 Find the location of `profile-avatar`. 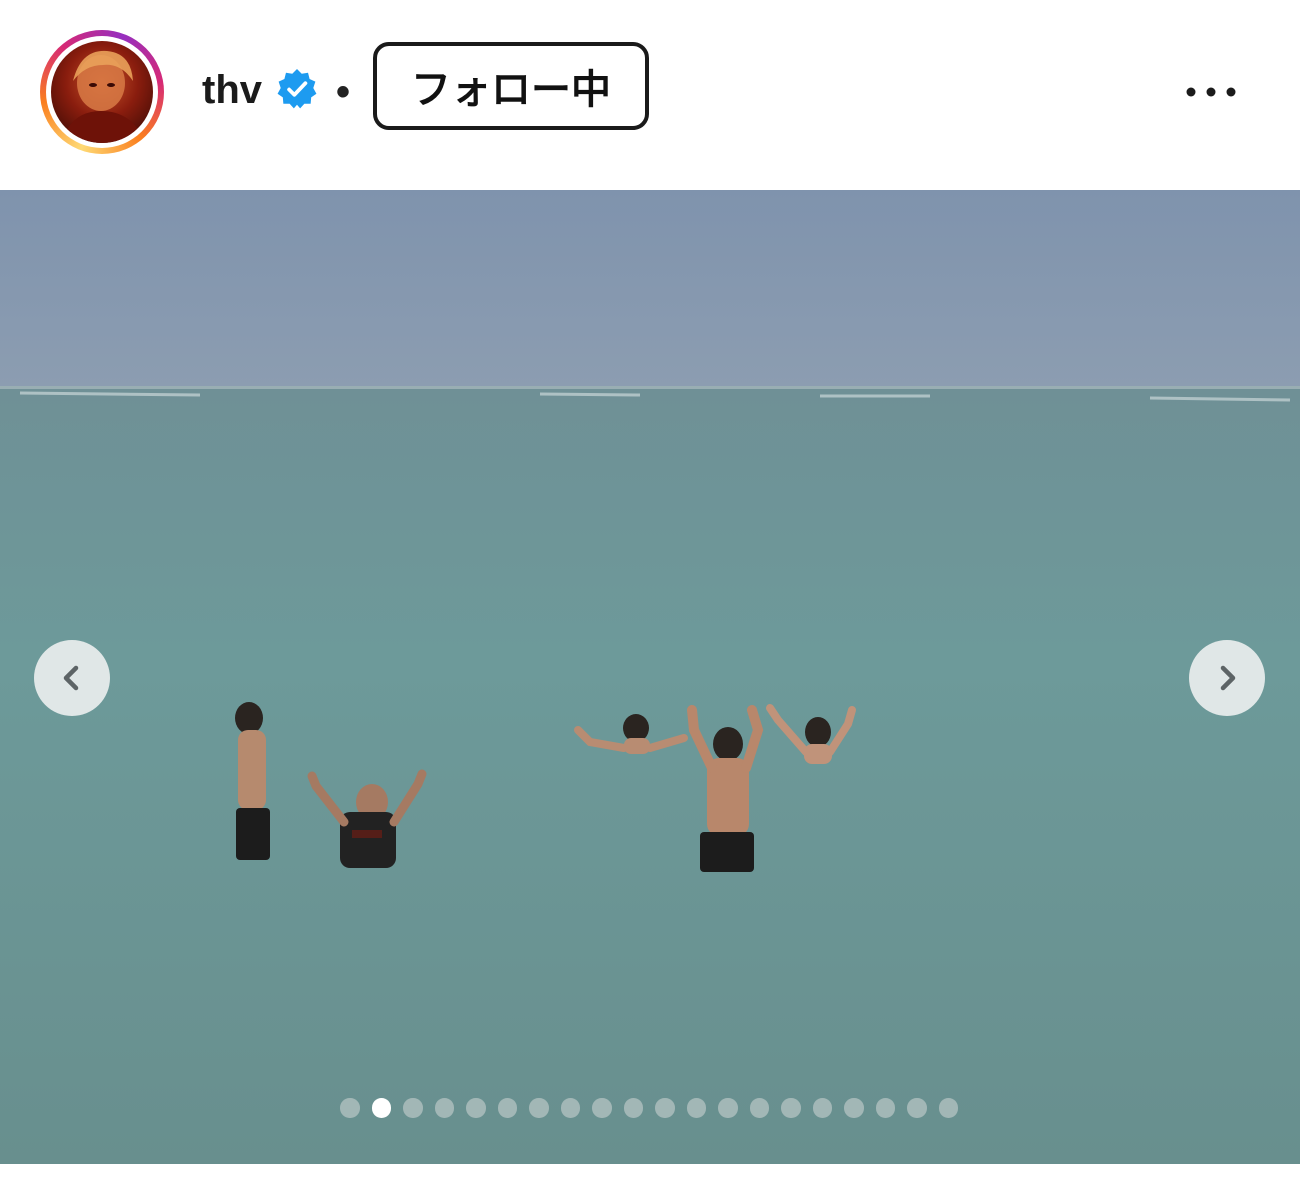

profile-avatar is located at coordinates (102, 92).